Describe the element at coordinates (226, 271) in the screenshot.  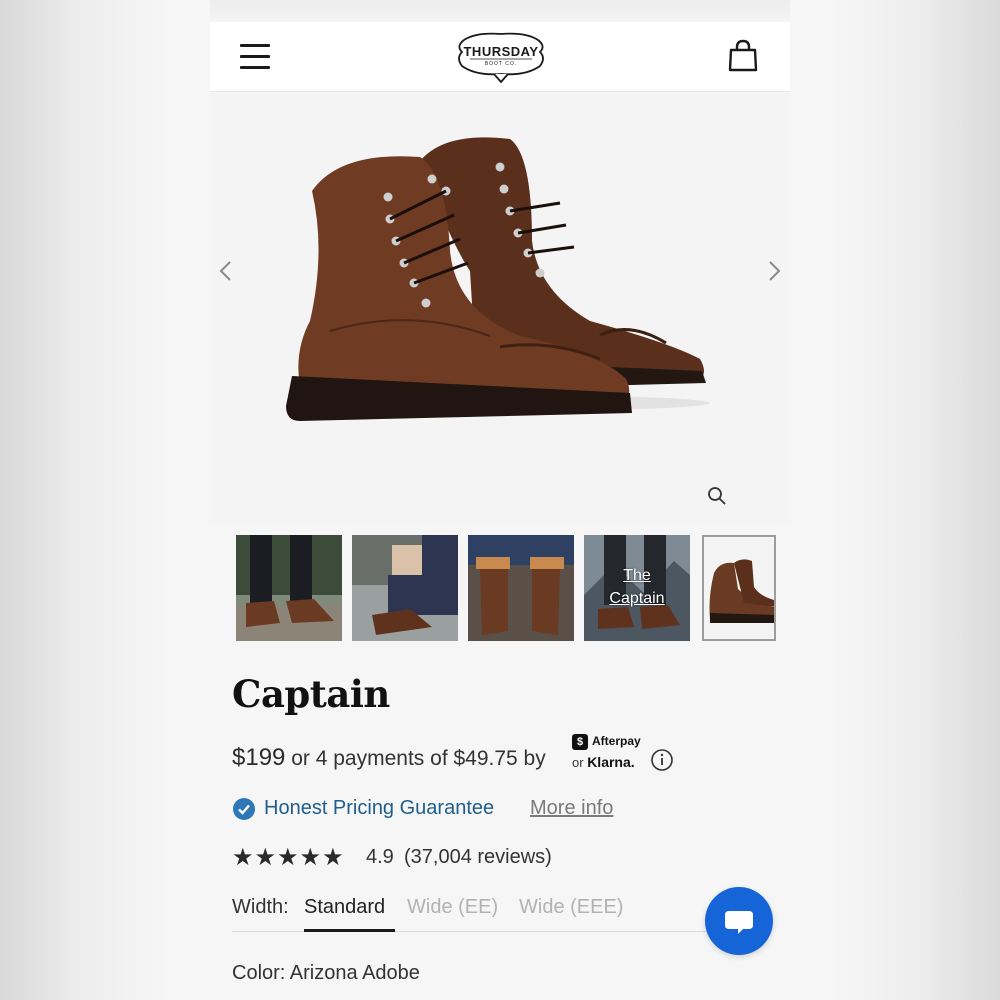
I see `chevron-left-icon` at that location.